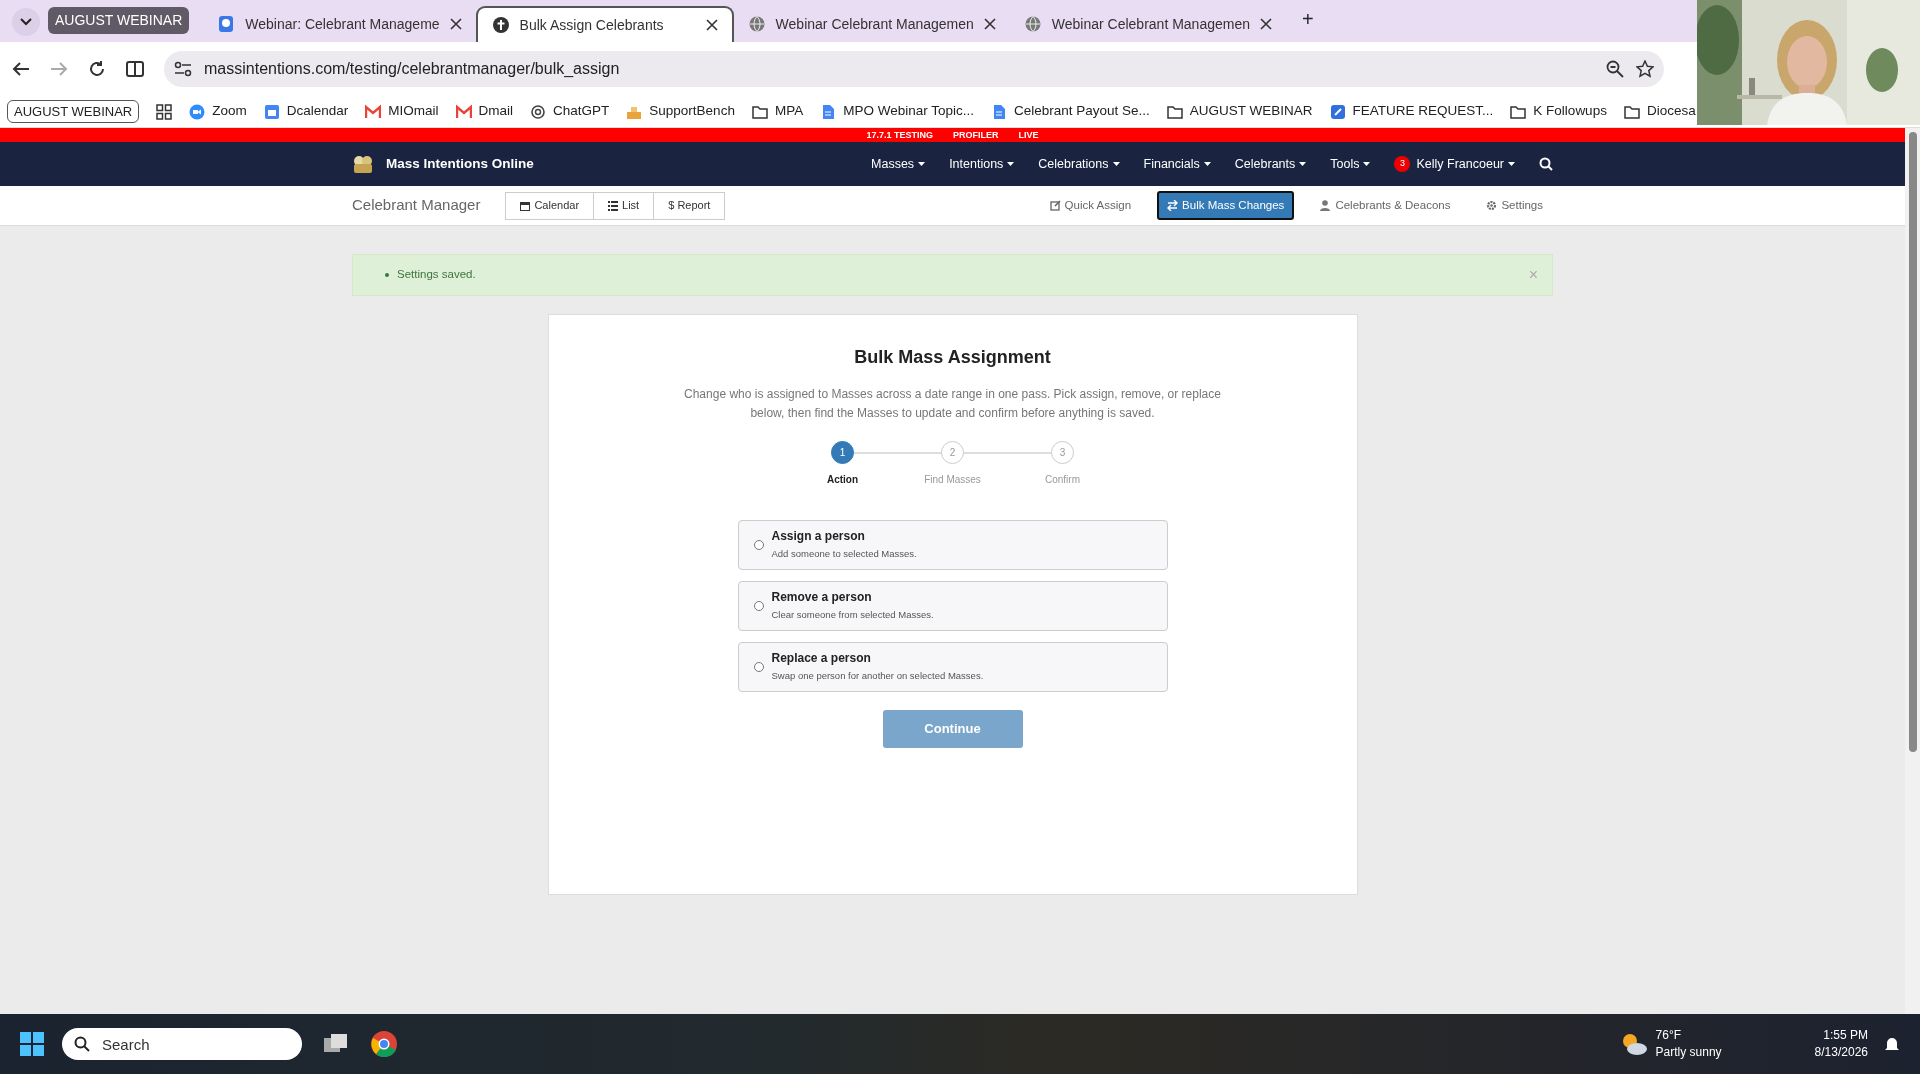 The image size is (1920, 1080). What do you see at coordinates (952, 605) in the screenshot?
I see `option-card: Remove a person Clear someone from selected Masses.` at bounding box center [952, 605].